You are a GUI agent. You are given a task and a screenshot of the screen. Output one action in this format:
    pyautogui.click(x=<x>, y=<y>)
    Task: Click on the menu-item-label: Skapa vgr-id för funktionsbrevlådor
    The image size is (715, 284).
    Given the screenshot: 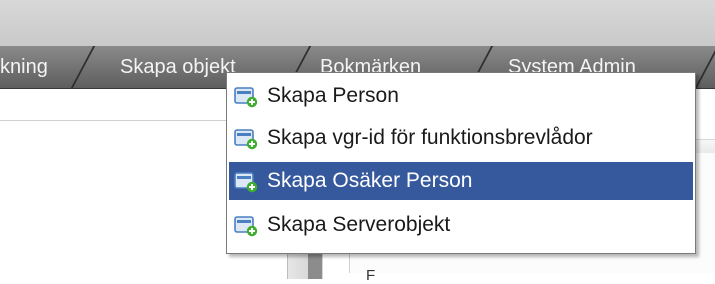 What is the action you would take?
    pyautogui.click(x=430, y=137)
    